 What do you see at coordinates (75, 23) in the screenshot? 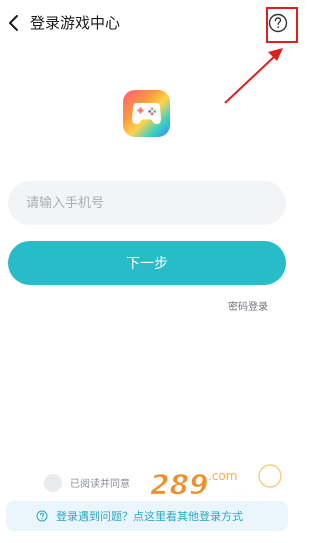
I see `page-title: 登录游戏中心` at bounding box center [75, 23].